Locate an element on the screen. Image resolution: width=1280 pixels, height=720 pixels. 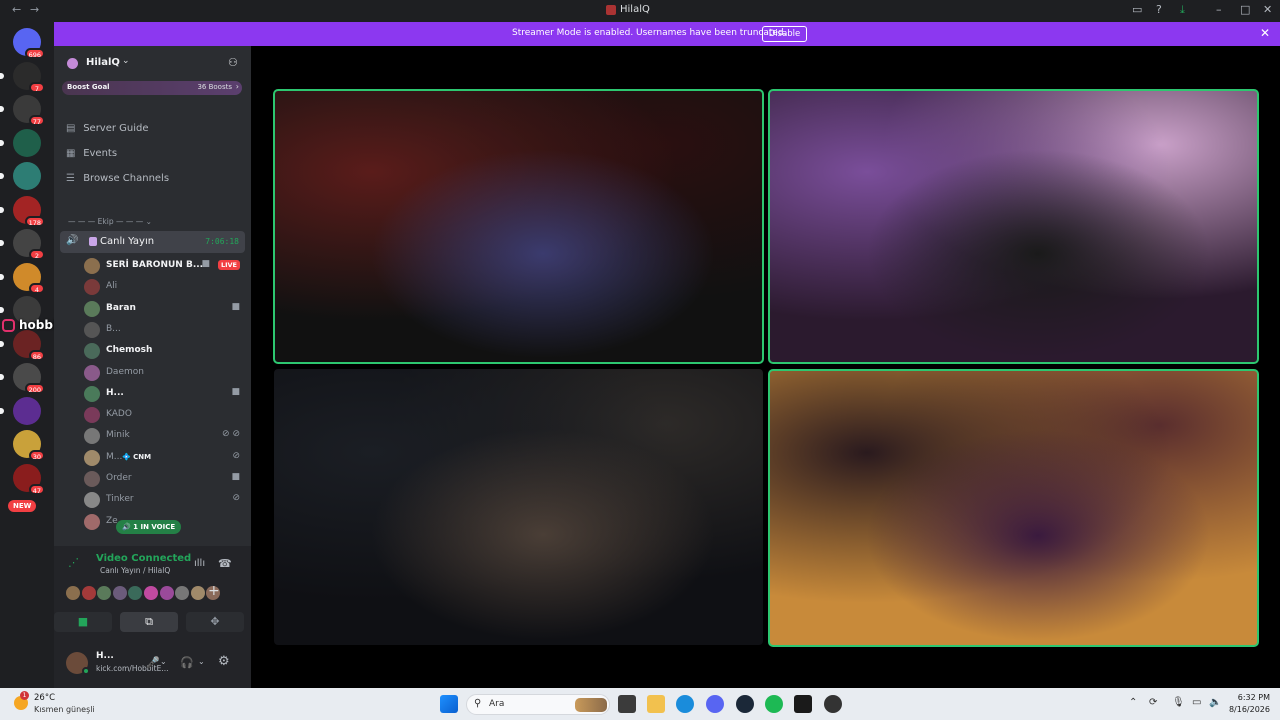
disable-button: Disable is located at coordinates (784, 34).